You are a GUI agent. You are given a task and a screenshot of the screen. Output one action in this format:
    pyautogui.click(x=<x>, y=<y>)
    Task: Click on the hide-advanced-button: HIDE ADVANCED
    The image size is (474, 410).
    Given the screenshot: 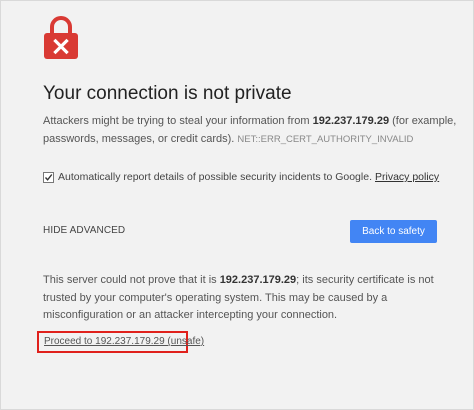 What is the action you would take?
    pyautogui.click(x=84, y=230)
    